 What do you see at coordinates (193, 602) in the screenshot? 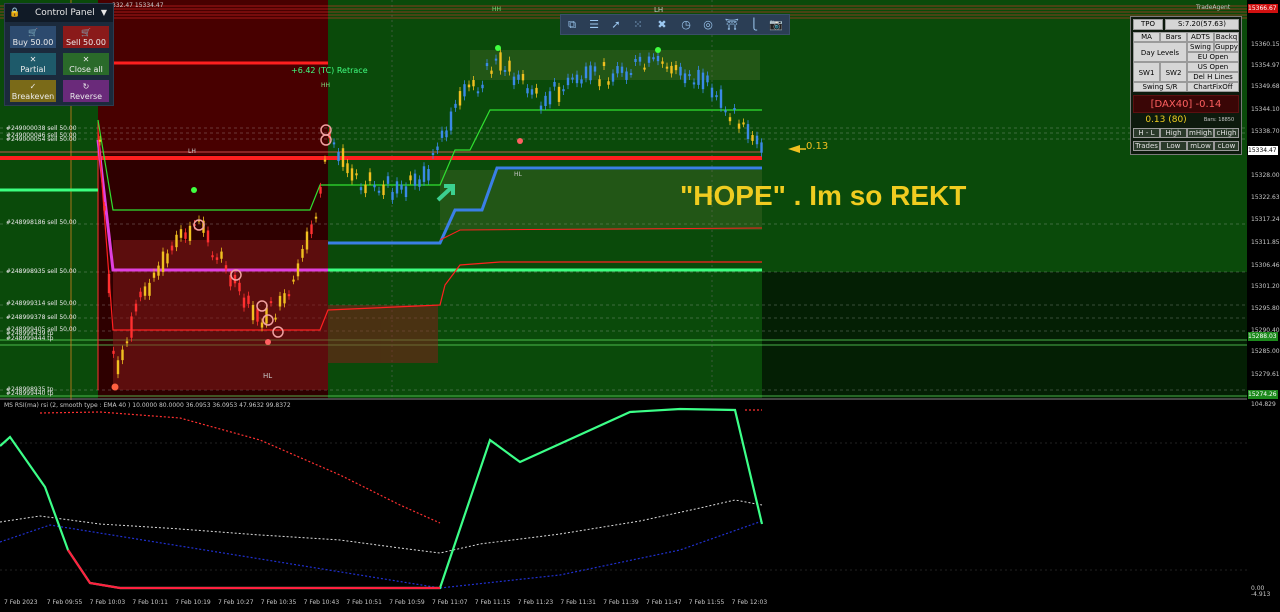
I see `time-tick-label: 7 Feb 10:19` at bounding box center [193, 602].